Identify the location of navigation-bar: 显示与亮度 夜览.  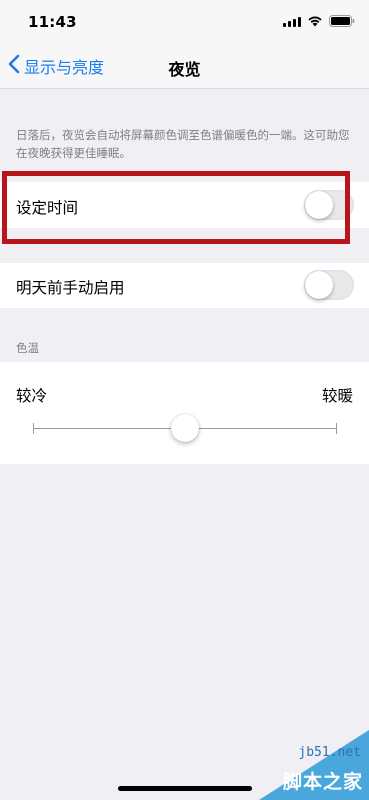
(184, 66).